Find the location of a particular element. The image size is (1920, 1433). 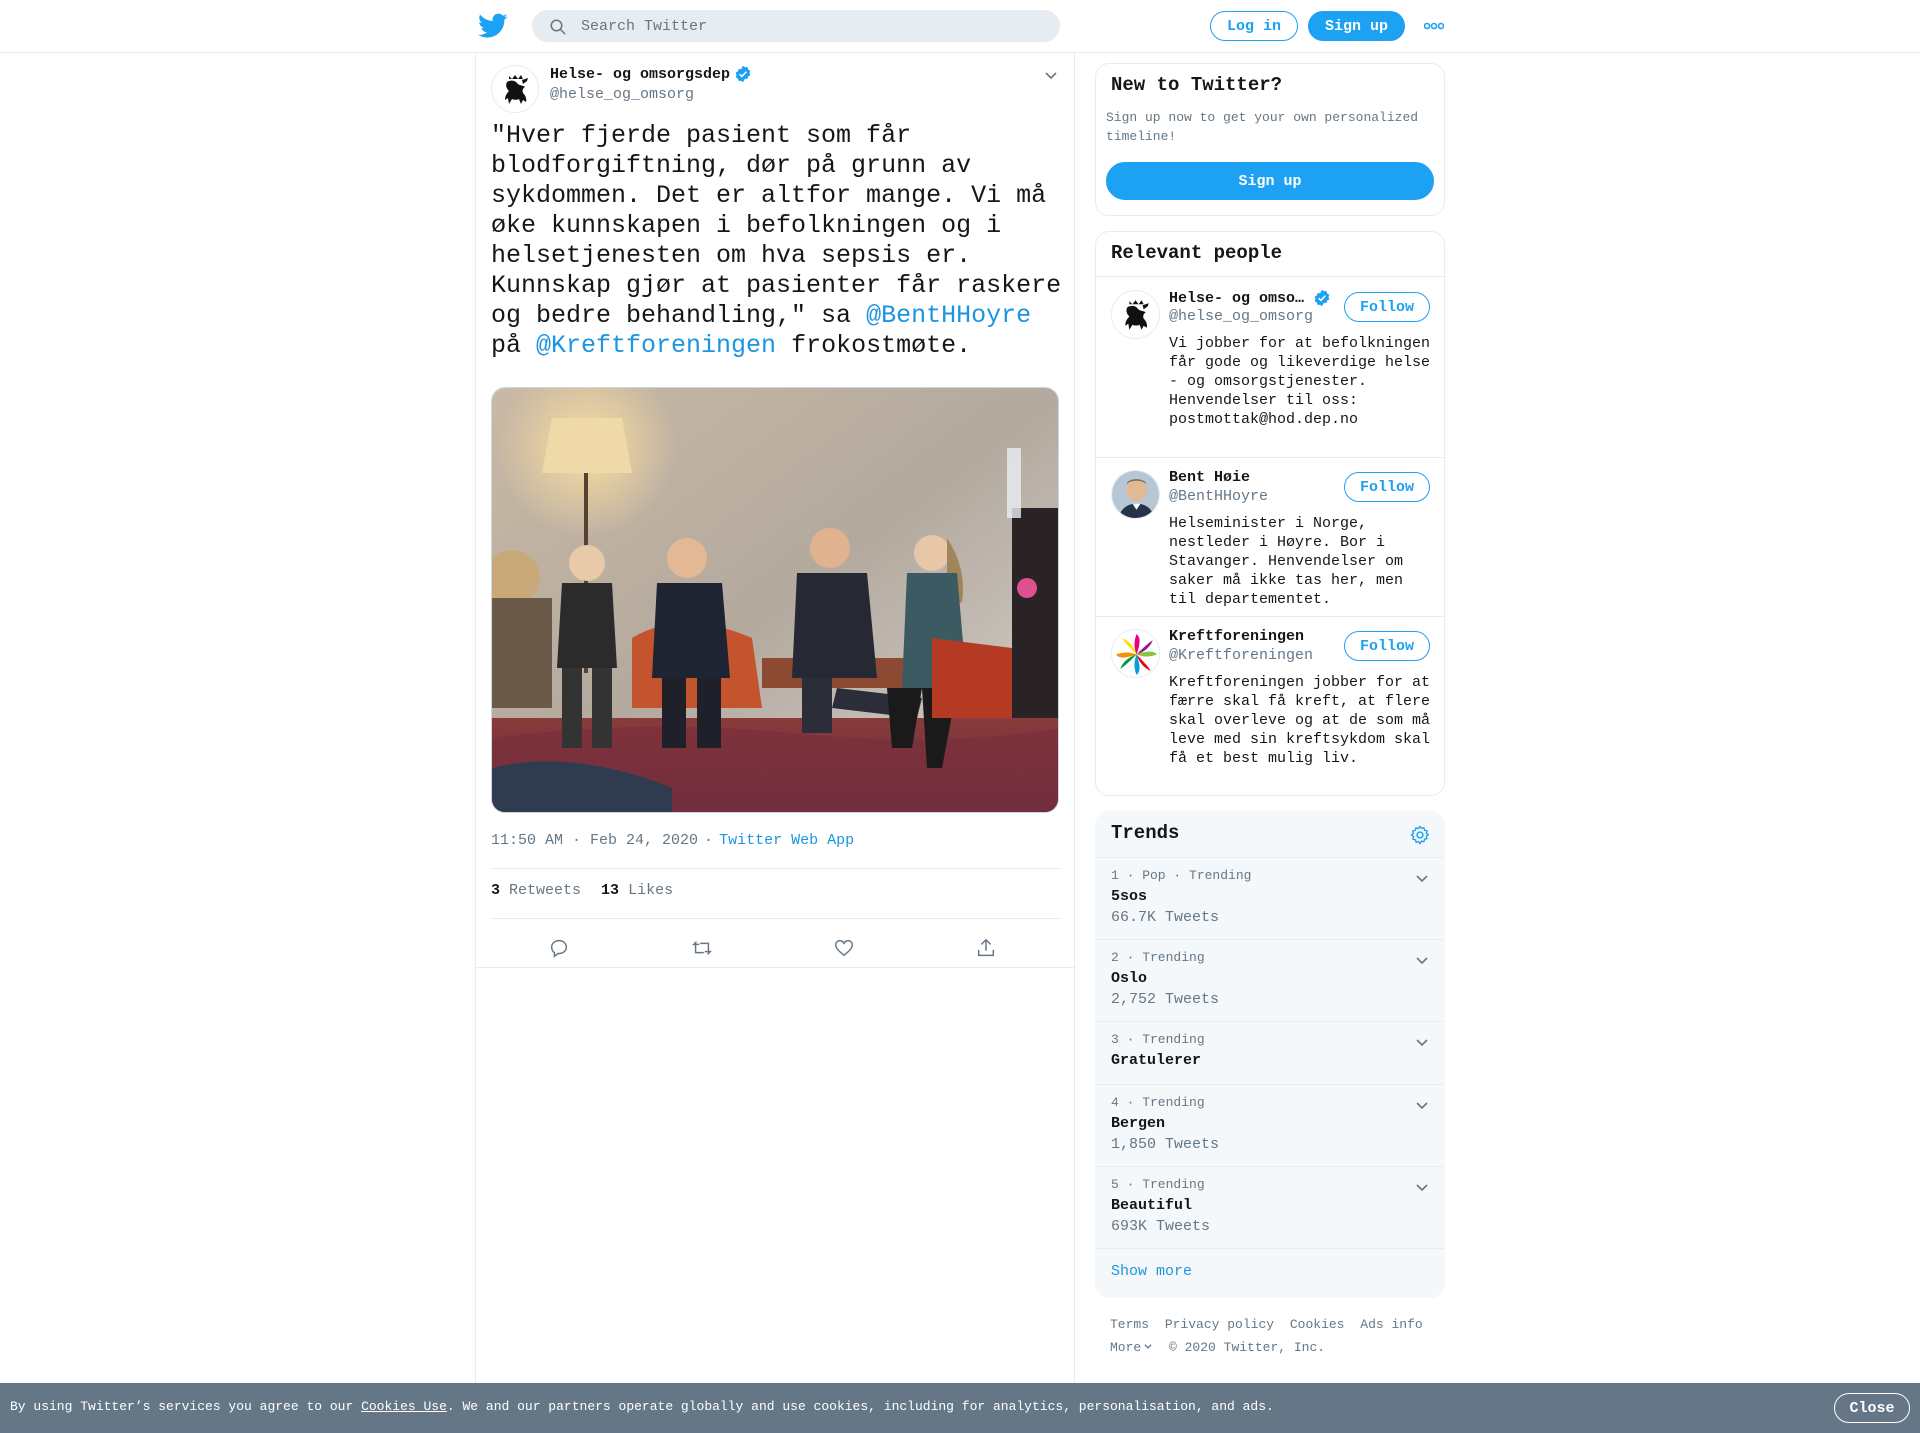

mention-link: @Kreftforeningen is located at coordinates (656, 345).